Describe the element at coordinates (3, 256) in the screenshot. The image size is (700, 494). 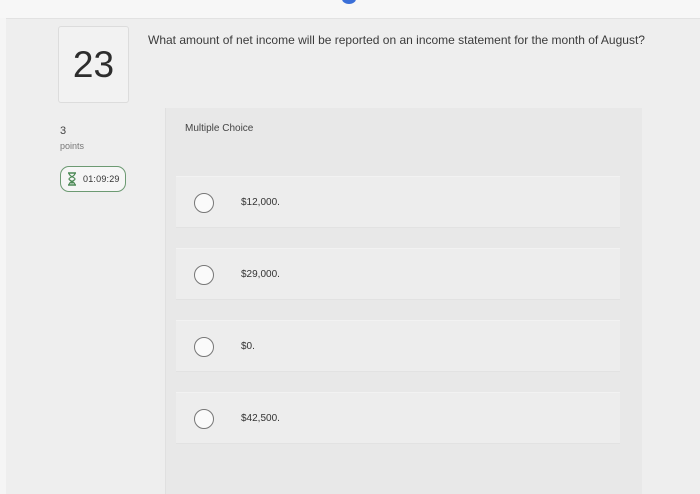
I see `left-rail` at that location.